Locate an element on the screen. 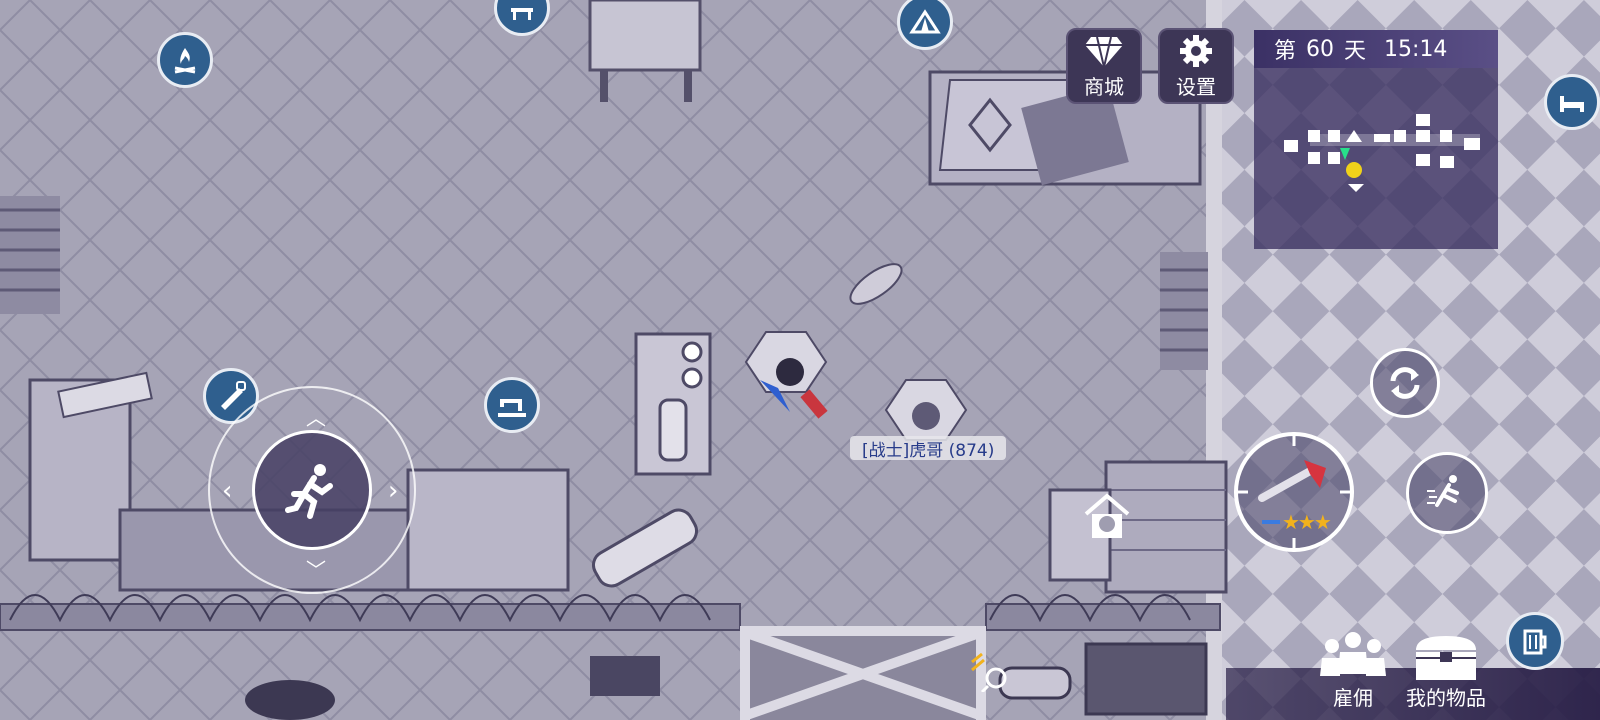 The width and height of the screenshot is (1600, 720). gear-icon is located at coordinates (1196, 50).